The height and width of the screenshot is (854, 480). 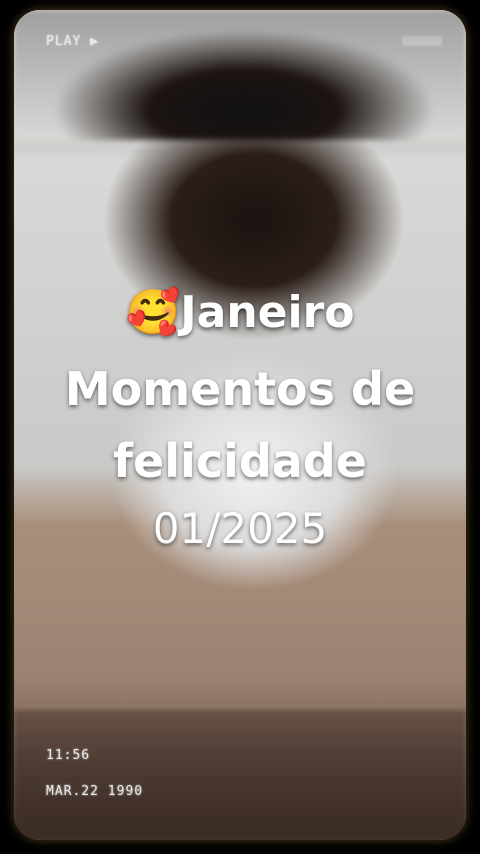 I want to click on play-indicator: PLAY ▶, so click(x=72, y=41).